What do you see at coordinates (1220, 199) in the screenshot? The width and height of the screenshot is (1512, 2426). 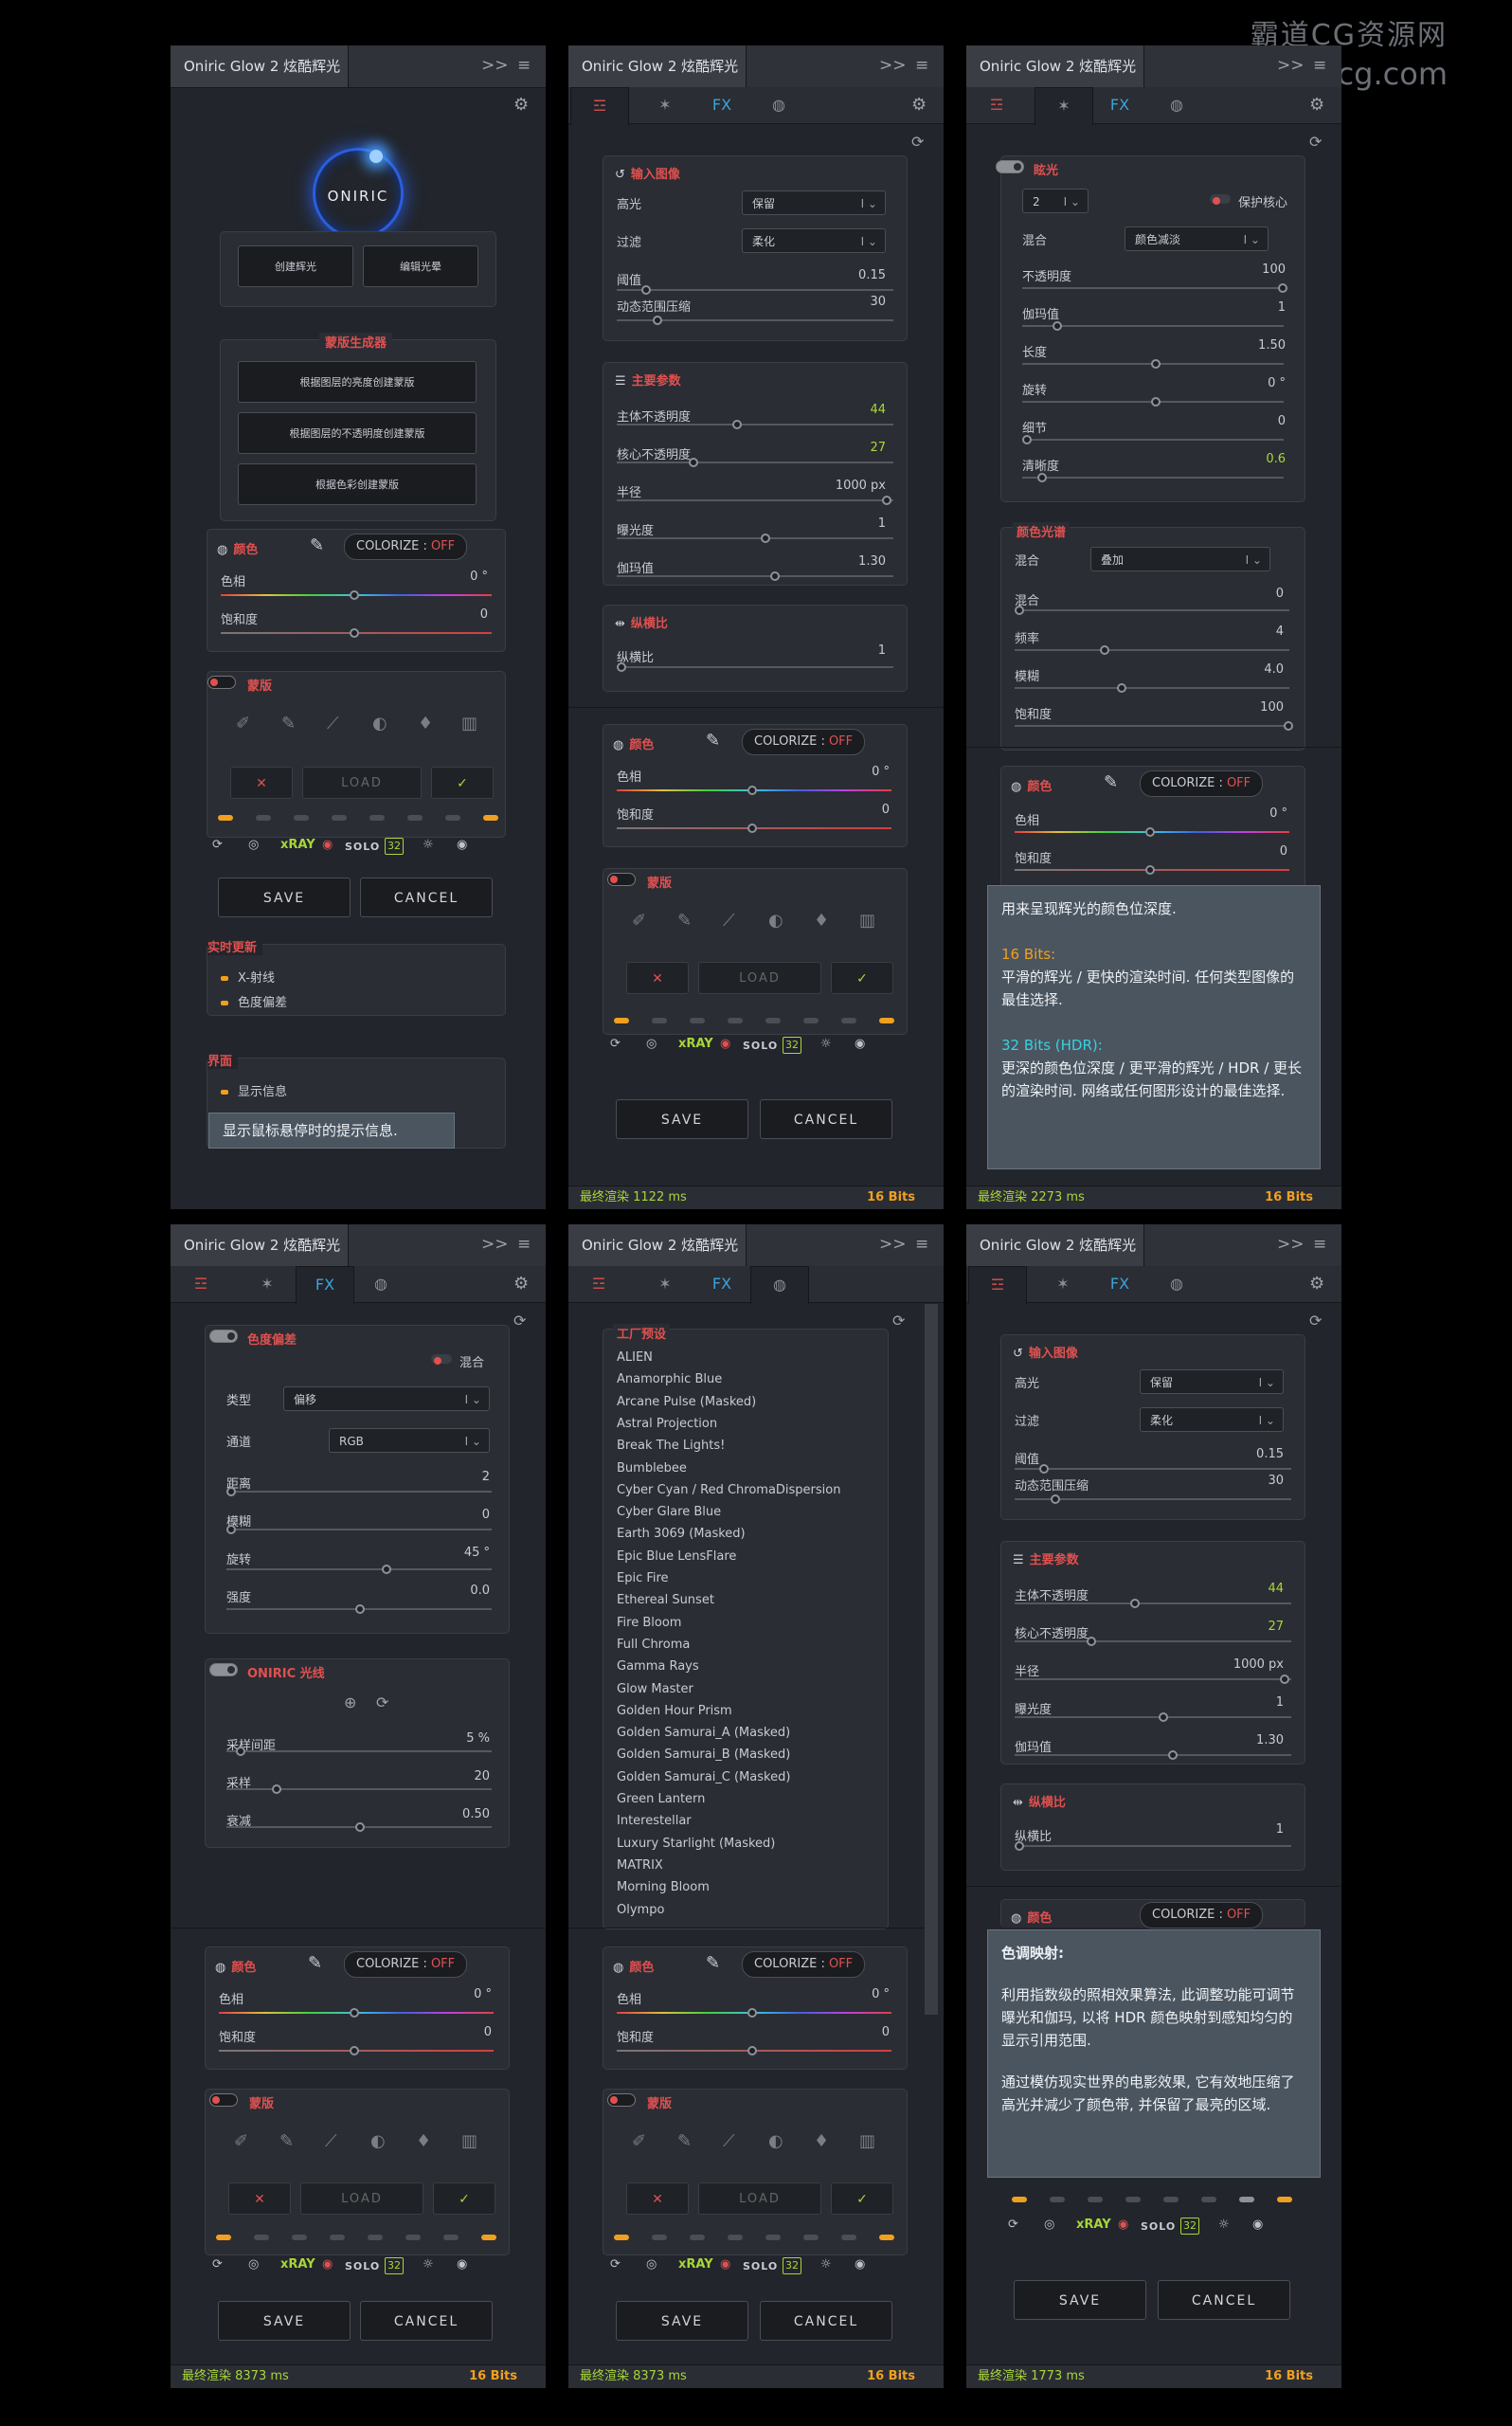 I see `protect-core-toggle` at bounding box center [1220, 199].